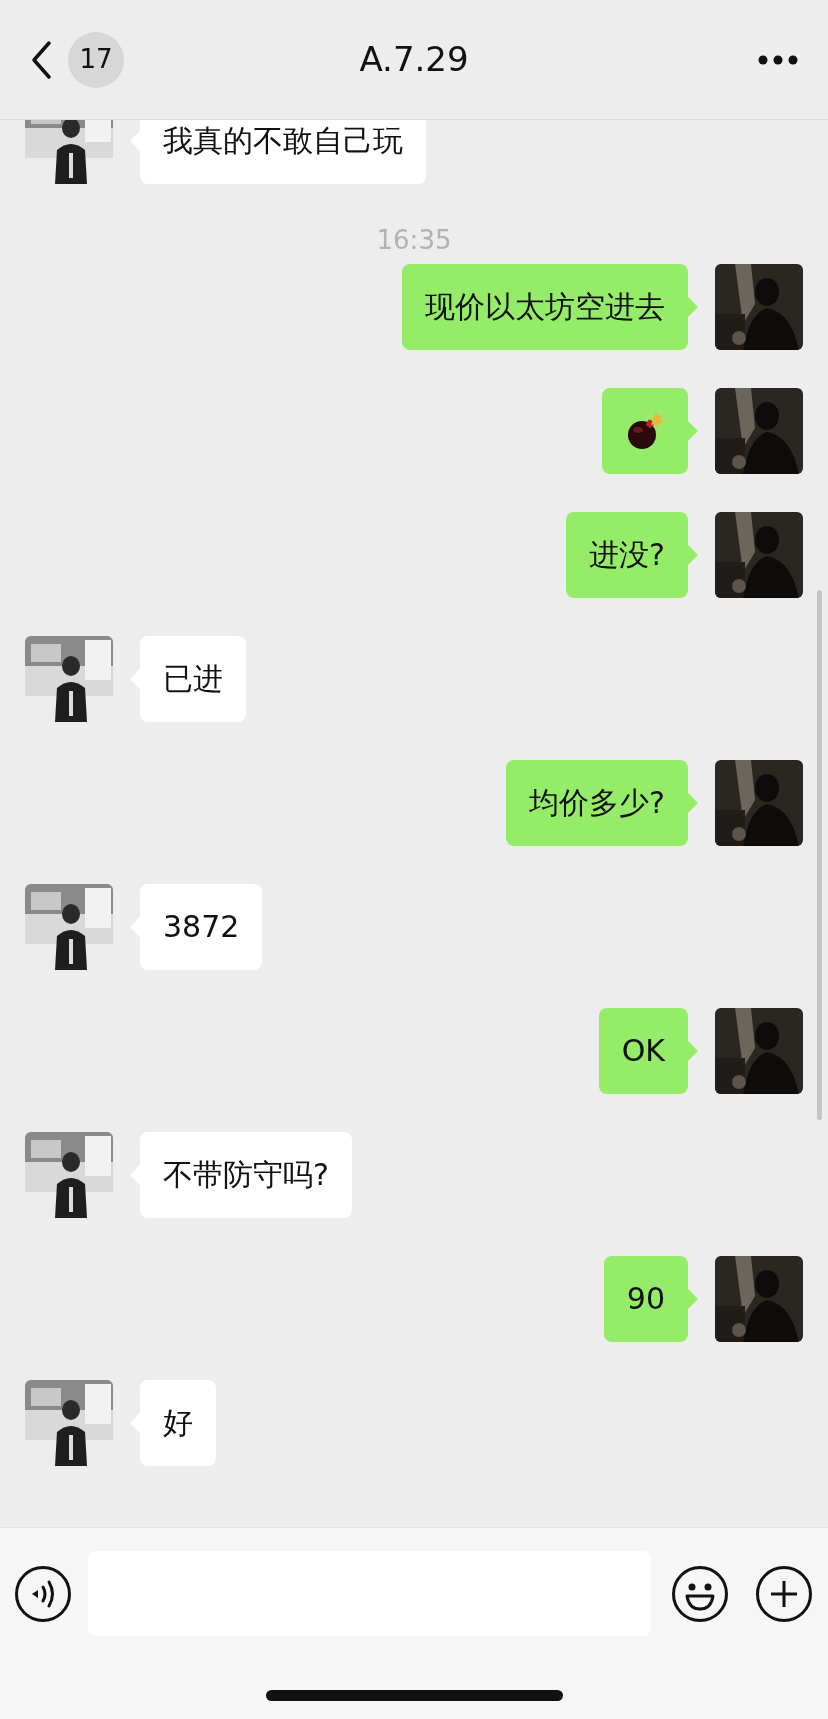 This screenshot has height=1719, width=828. I want to click on voice-icon, so click(43, 1593).